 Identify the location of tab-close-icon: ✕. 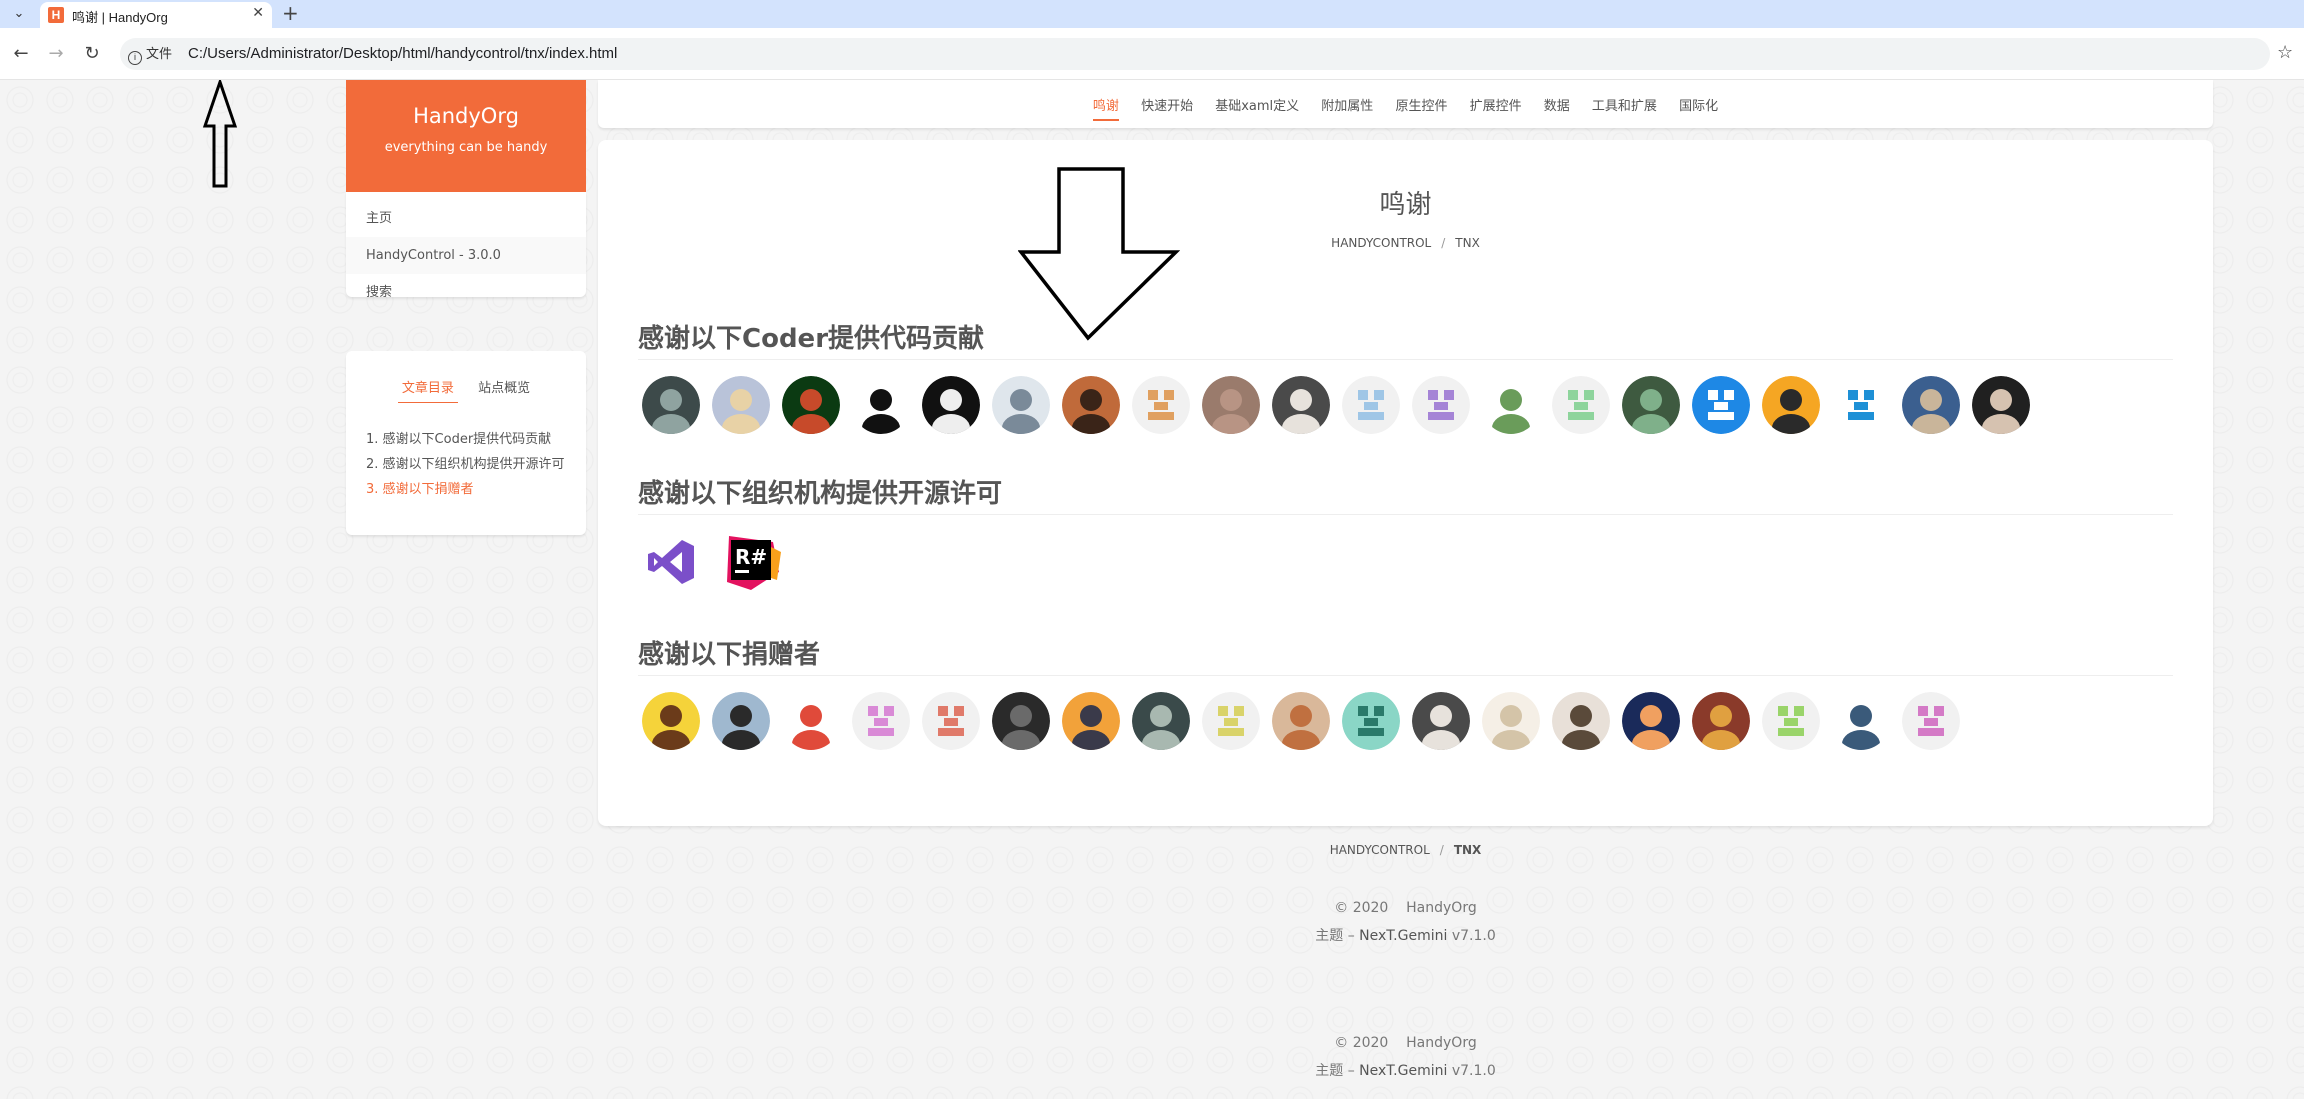
(258, 13).